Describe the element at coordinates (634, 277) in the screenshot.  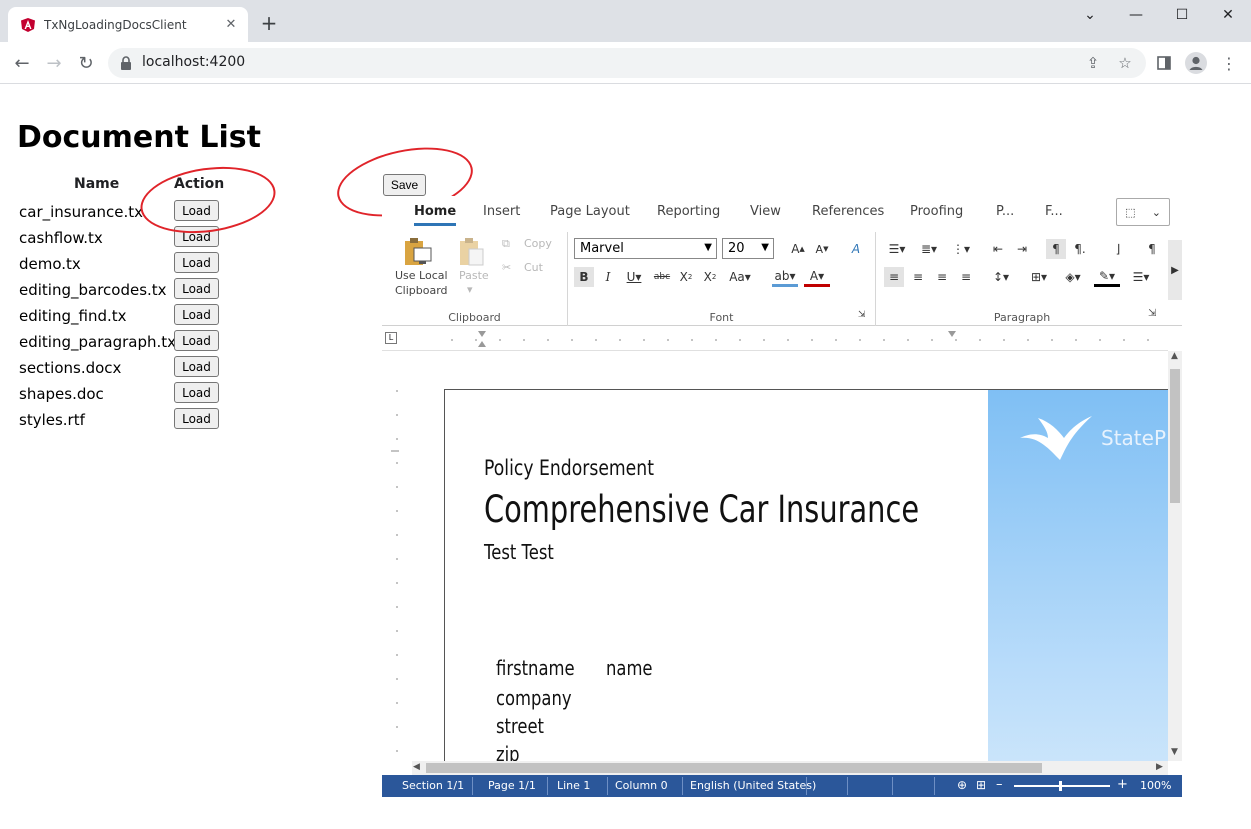
I see `underline-icon: U▾` at that location.